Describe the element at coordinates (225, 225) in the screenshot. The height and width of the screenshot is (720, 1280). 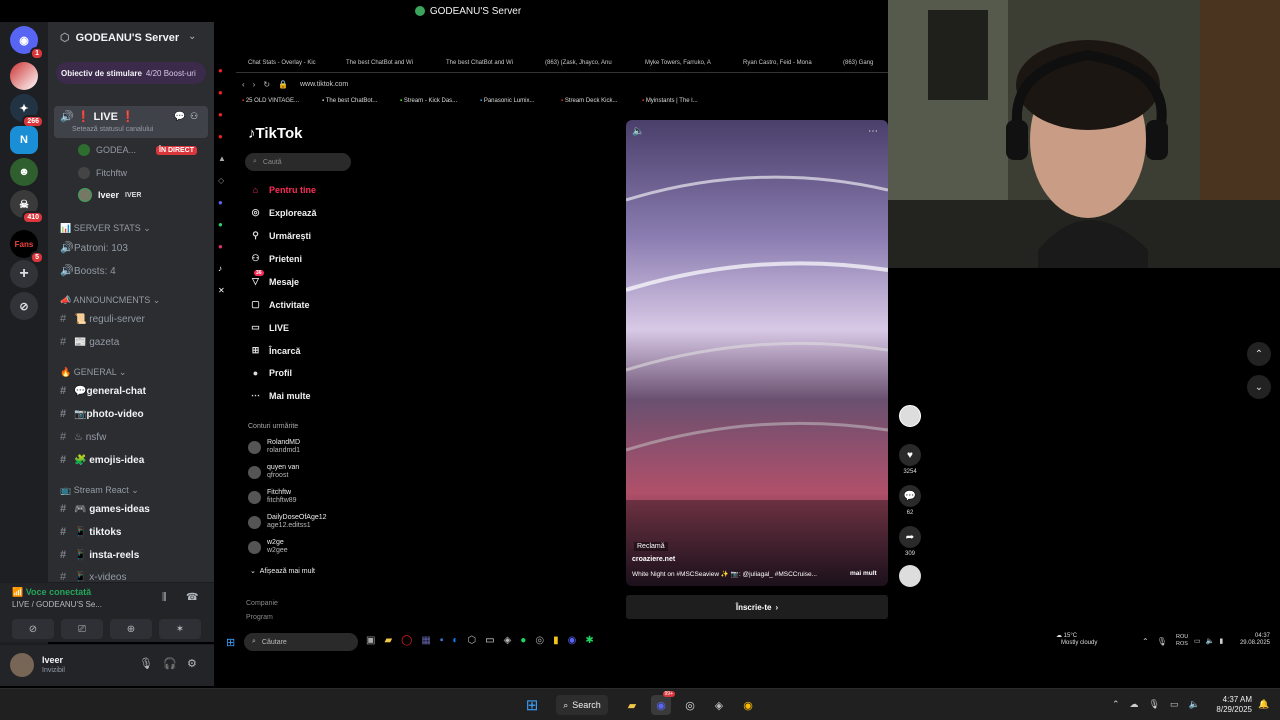
I see `whatsapp-icon: ●` at that location.